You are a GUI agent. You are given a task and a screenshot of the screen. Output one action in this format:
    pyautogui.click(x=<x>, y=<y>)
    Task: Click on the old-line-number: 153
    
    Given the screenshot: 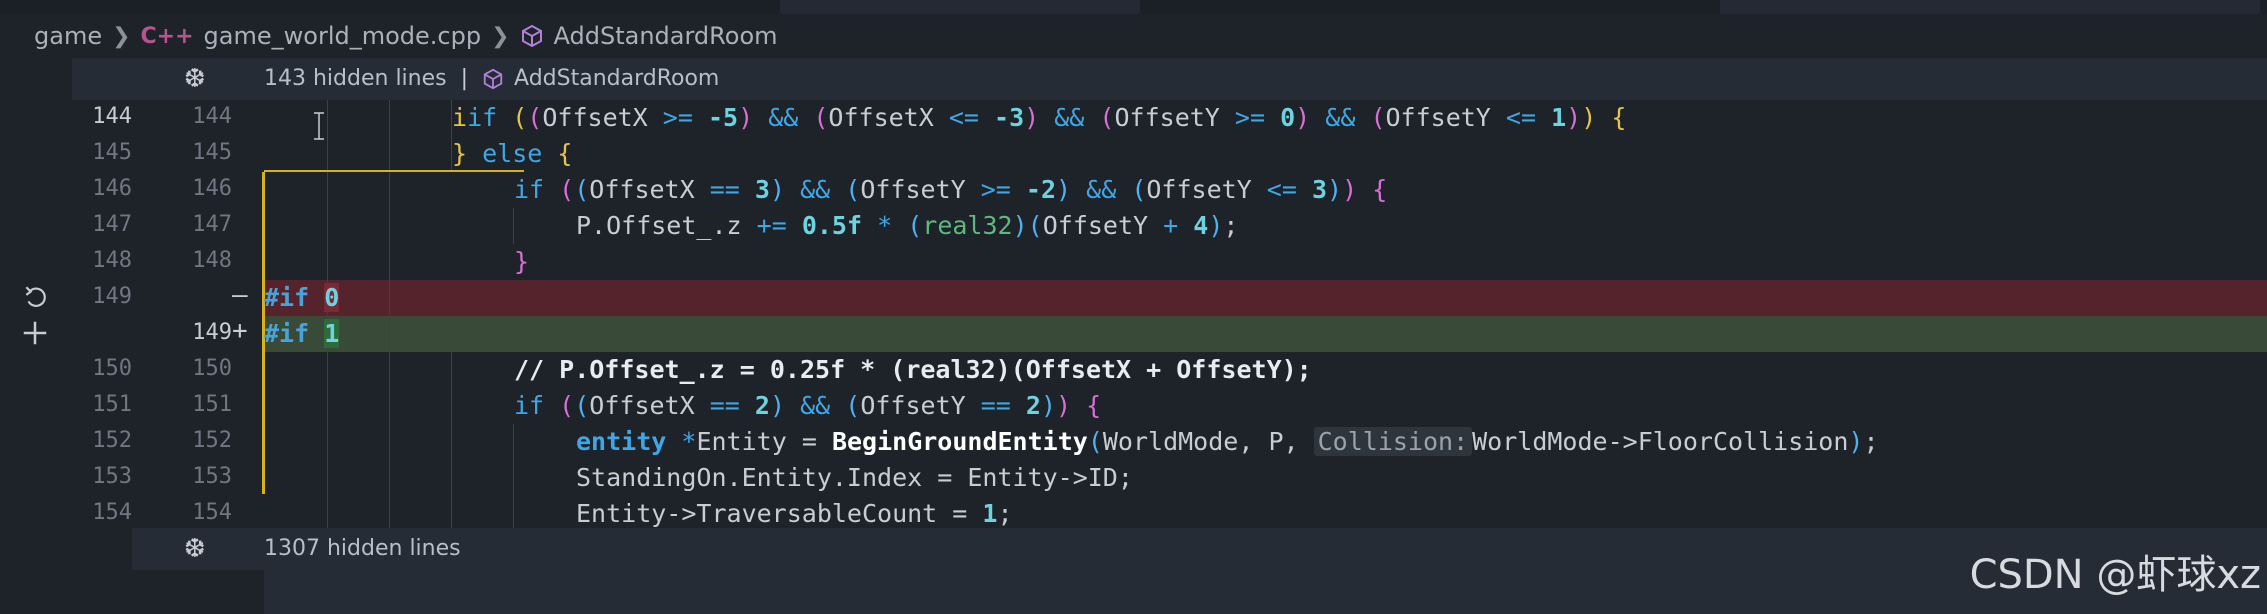 What is the action you would take?
    pyautogui.click(x=112, y=476)
    